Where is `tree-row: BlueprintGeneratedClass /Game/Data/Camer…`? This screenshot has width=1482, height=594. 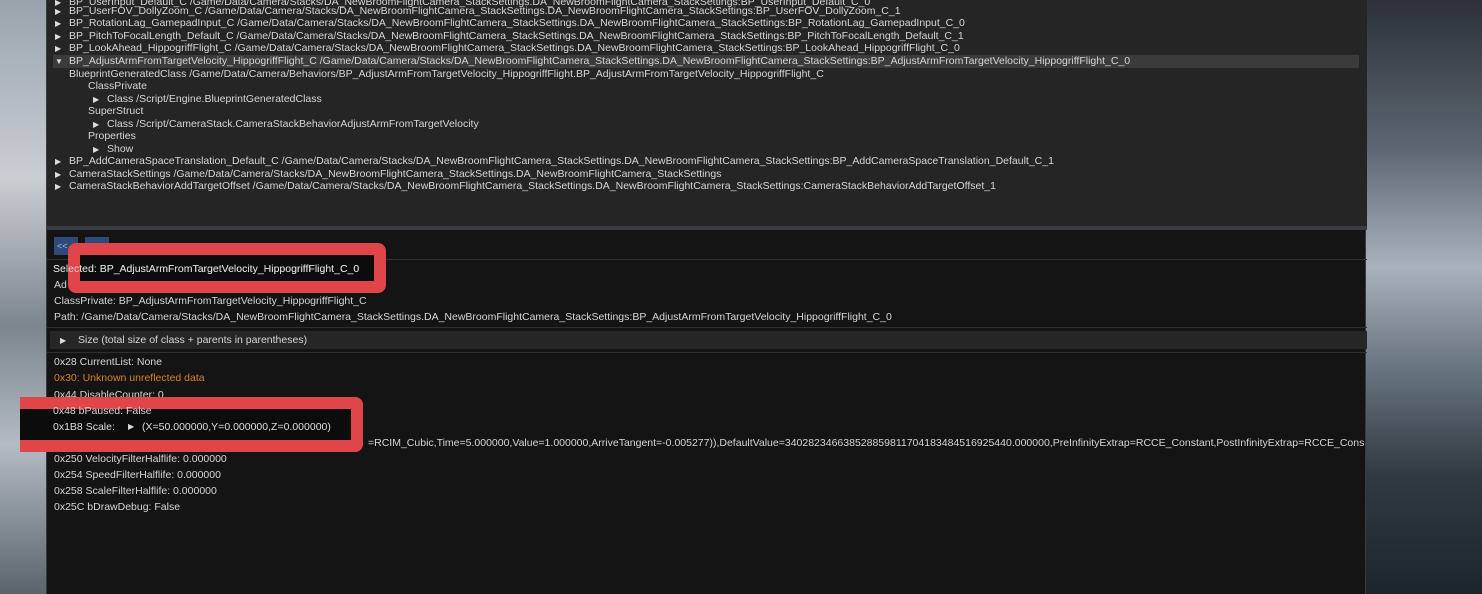
tree-row: BlueprintGeneratedClass /Game/Data/Camer… is located at coordinates (446, 74).